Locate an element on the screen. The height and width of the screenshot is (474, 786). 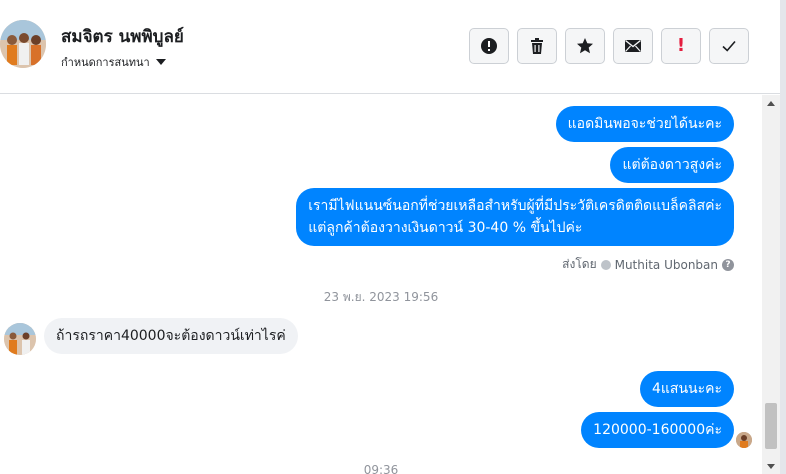
mark-spam-button is located at coordinates (489, 46).